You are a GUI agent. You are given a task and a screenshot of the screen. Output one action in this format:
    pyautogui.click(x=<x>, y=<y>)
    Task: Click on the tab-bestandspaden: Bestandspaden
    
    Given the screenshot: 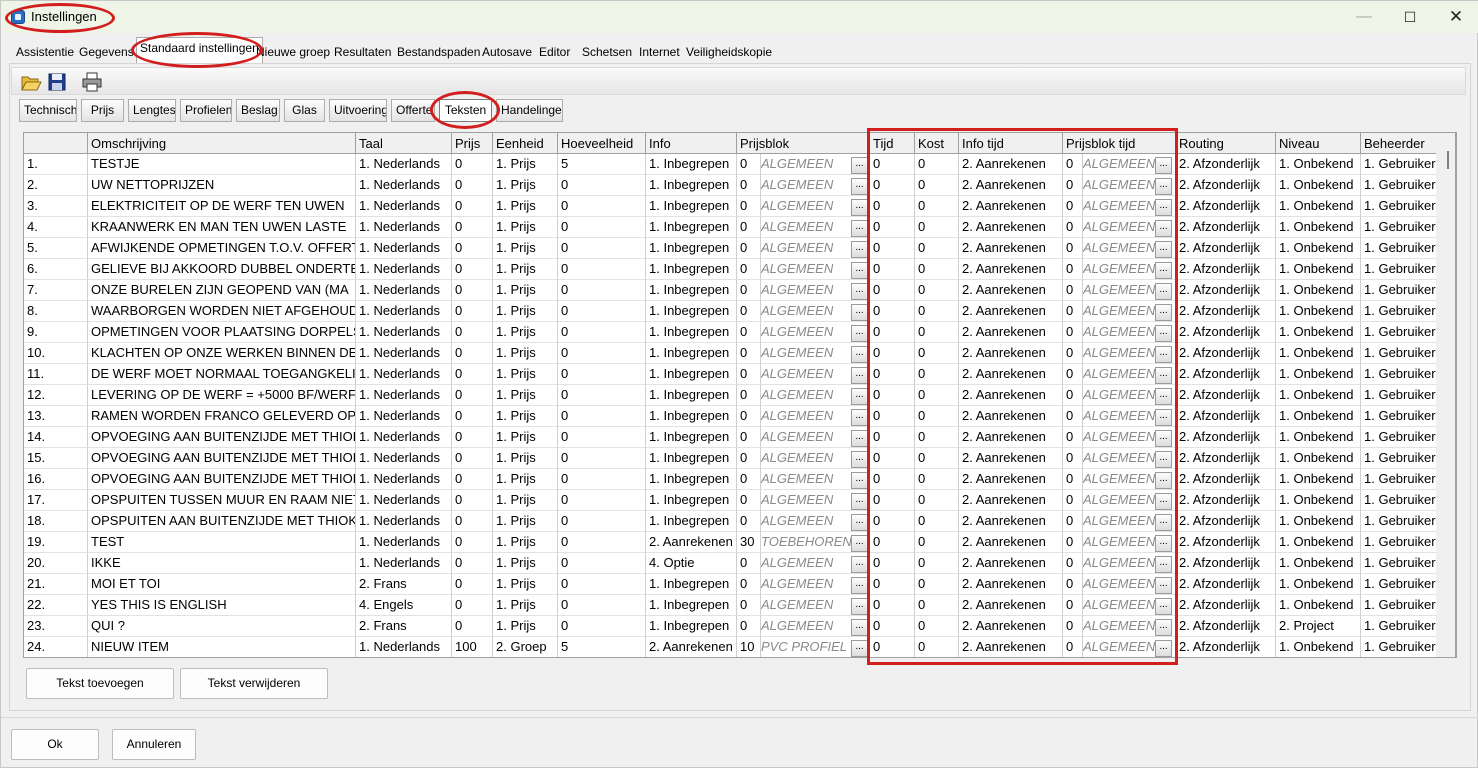 What is the action you would take?
    pyautogui.click(x=438, y=52)
    